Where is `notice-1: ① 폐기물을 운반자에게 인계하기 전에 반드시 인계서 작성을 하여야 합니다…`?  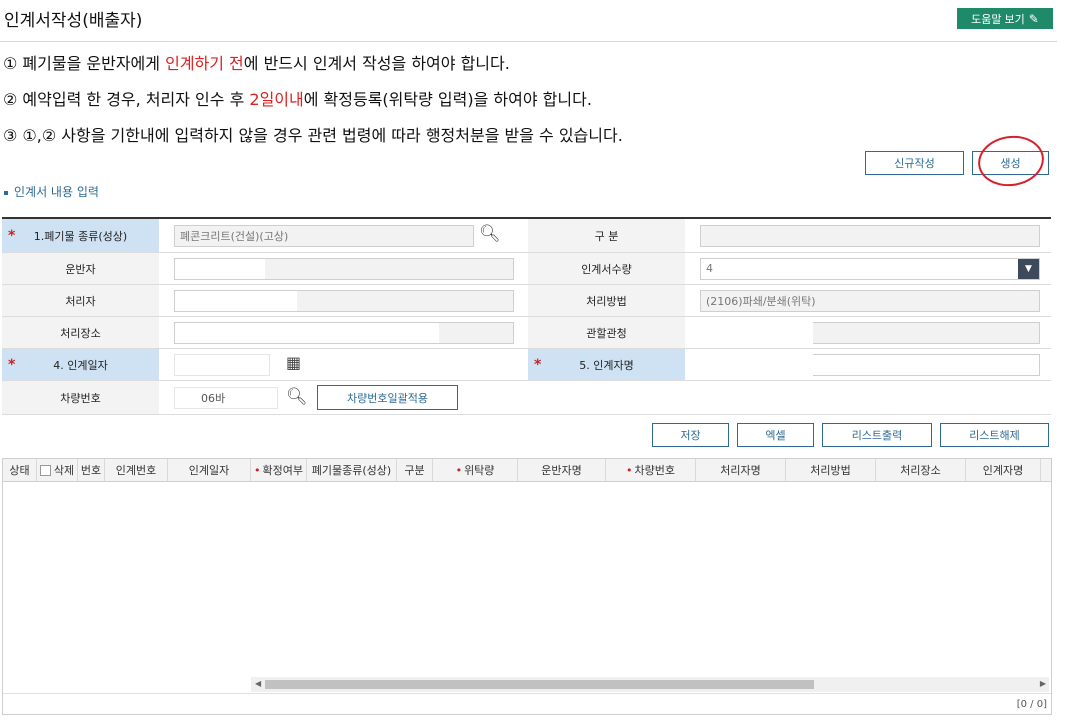 notice-1: ① 폐기물을 운반자에게 인계하기 전에 반드시 인계서 작성을 하여야 합니다… is located at coordinates (256, 63).